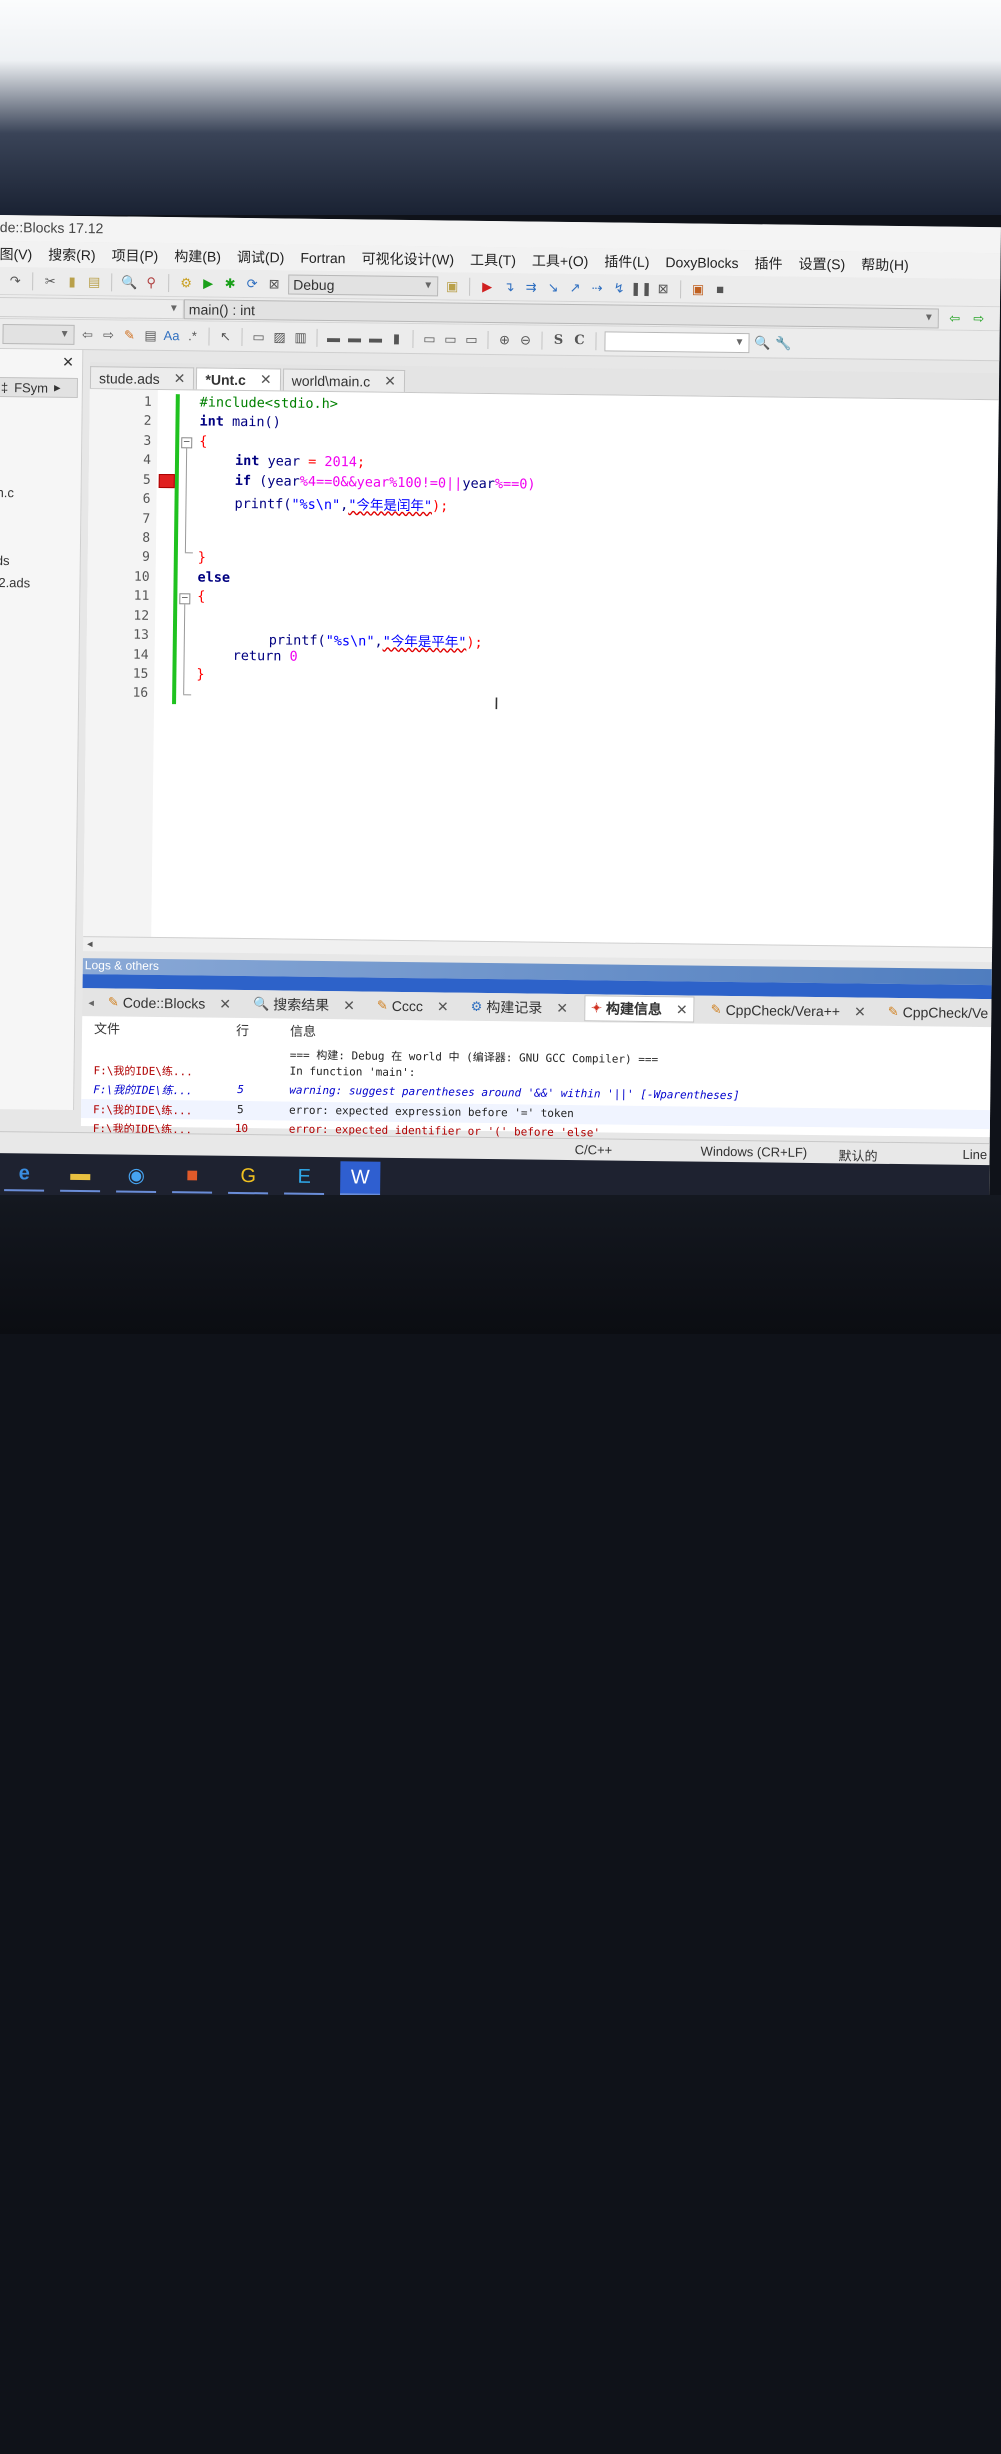 The image size is (1001, 2454). What do you see at coordinates (16, 254) in the screenshot?
I see `menu-view: 图(V)` at bounding box center [16, 254].